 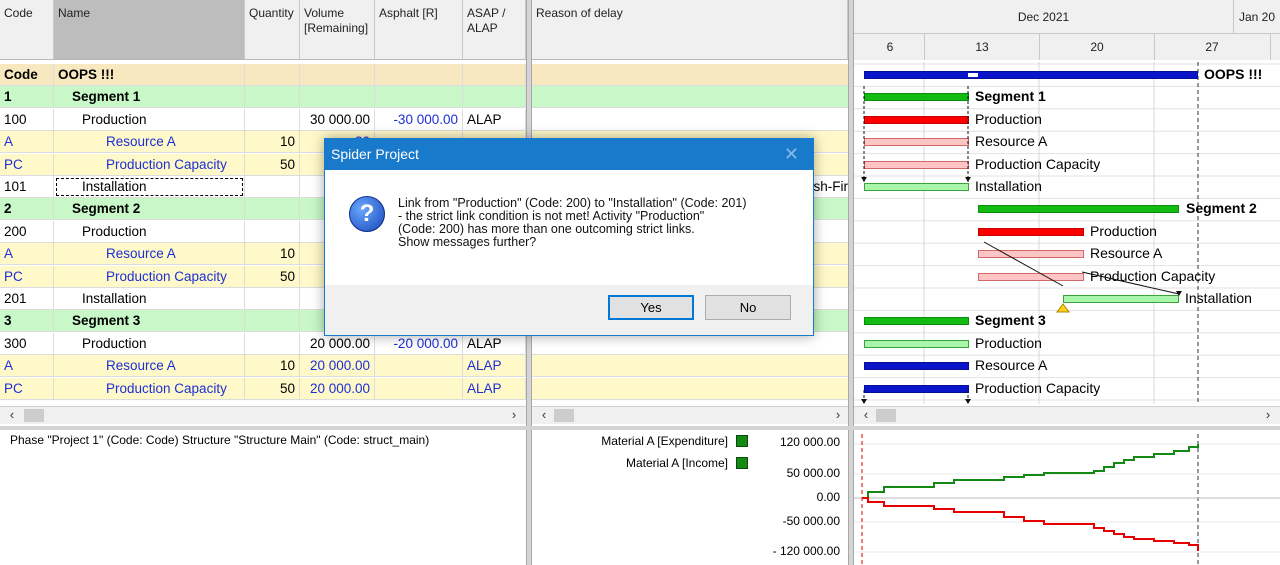 I want to click on cell-code: 100, so click(x=27, y=119).